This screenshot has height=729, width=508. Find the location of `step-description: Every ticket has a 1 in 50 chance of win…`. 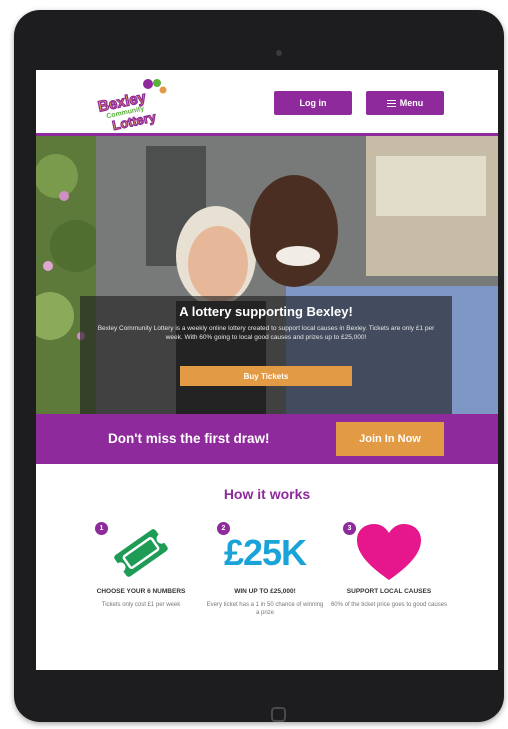

step-description: Every ticket has a 1 in 50 chance of win… is located at coordinates (265, 609).